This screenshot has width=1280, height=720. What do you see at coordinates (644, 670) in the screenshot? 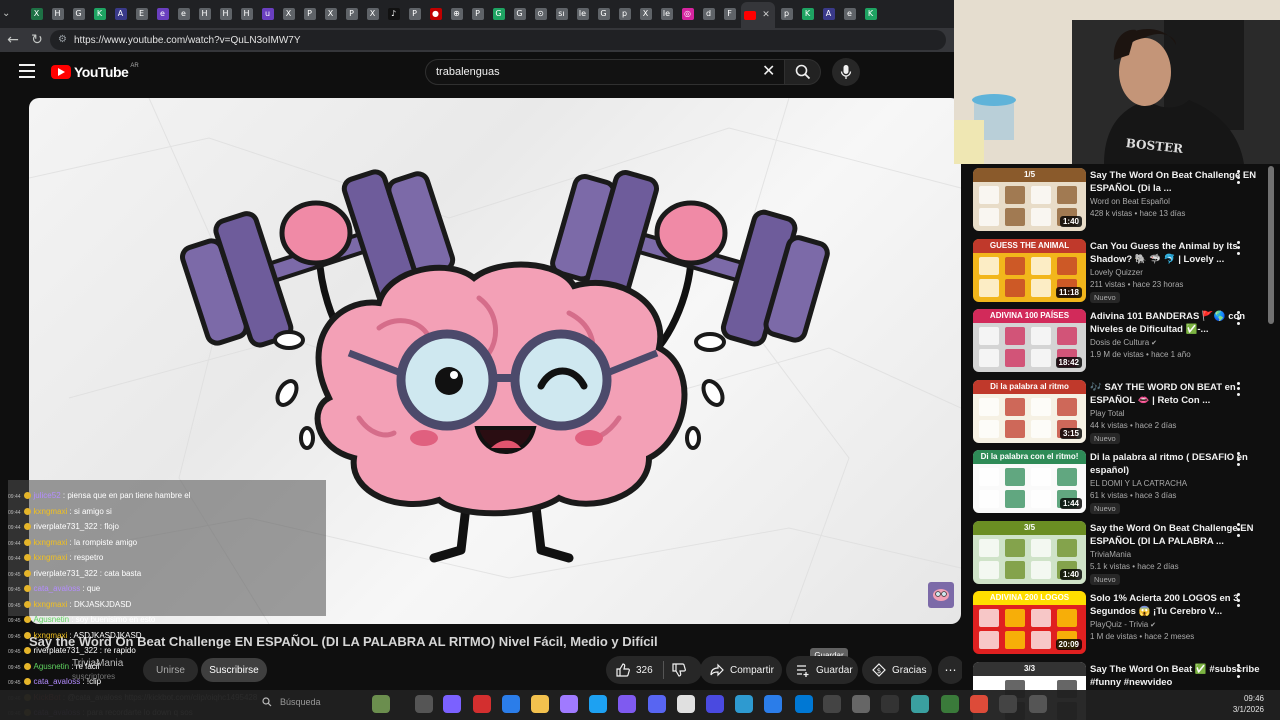
I see `like-count: 326` at bounding box center [644, 670].